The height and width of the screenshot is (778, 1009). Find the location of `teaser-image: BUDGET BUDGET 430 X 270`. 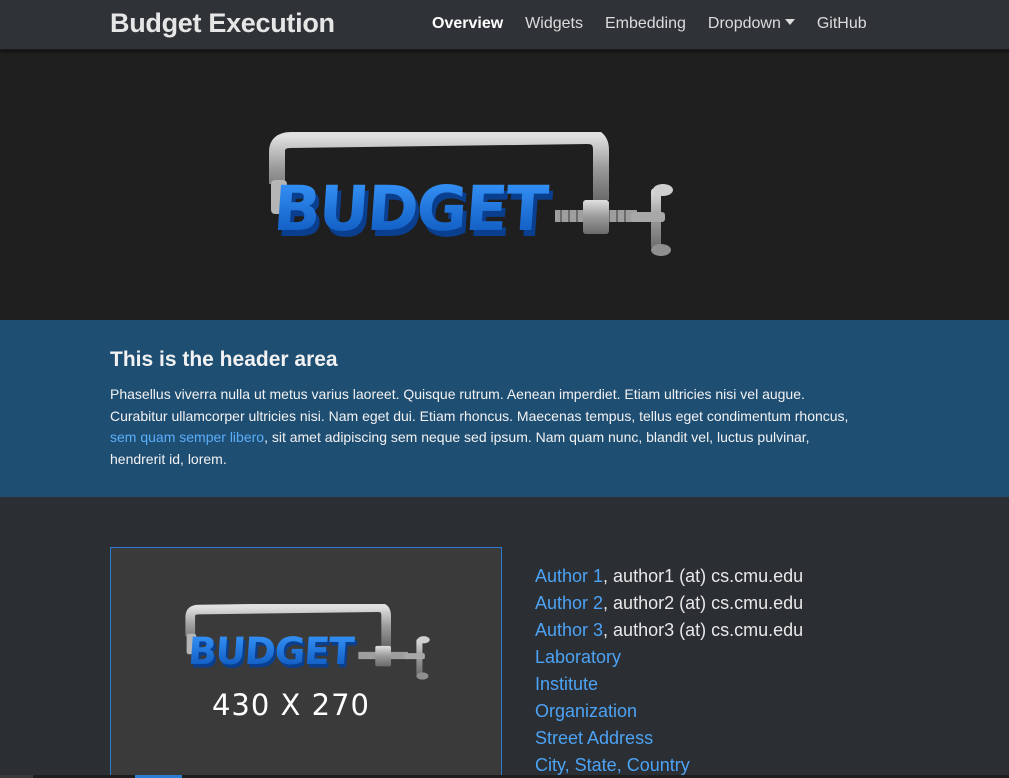

teaser-image: BUDGET BUDGET 430 X 270 is located at coordinates (306, 662).